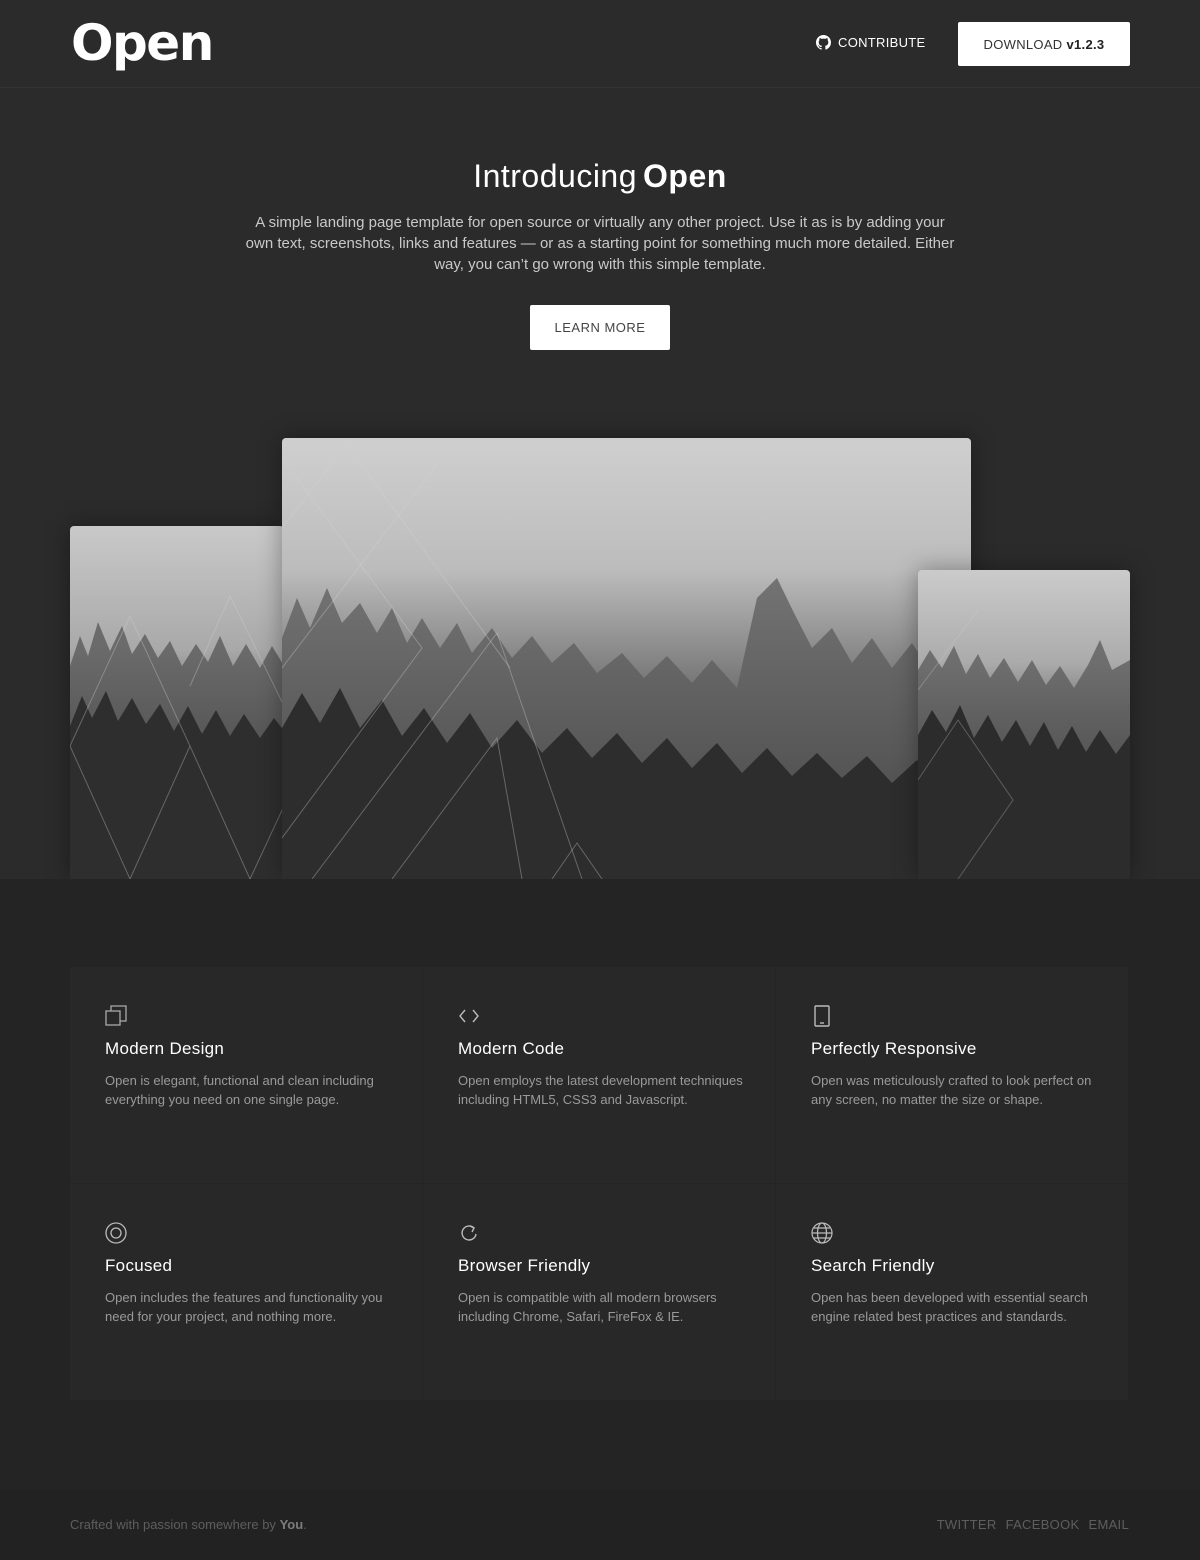 This screenshot has width=1200, height=1560. I want to click on download-button: DOWNLOAD v1.2.3, so click(1044, 44).